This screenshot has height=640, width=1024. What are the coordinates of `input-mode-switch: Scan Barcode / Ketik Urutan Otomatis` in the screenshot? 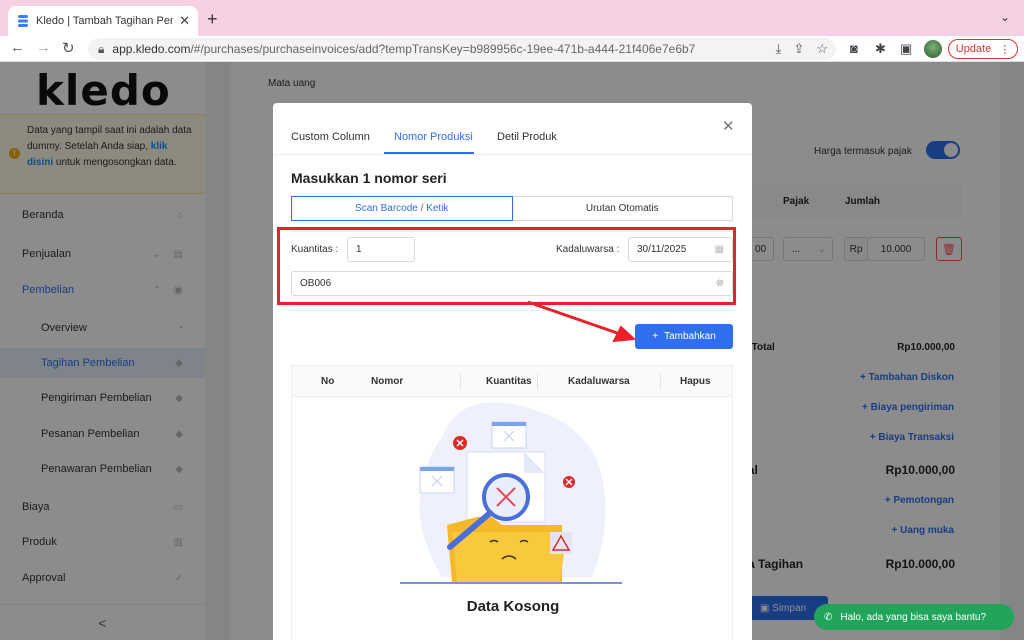 It's located at (512, 208).